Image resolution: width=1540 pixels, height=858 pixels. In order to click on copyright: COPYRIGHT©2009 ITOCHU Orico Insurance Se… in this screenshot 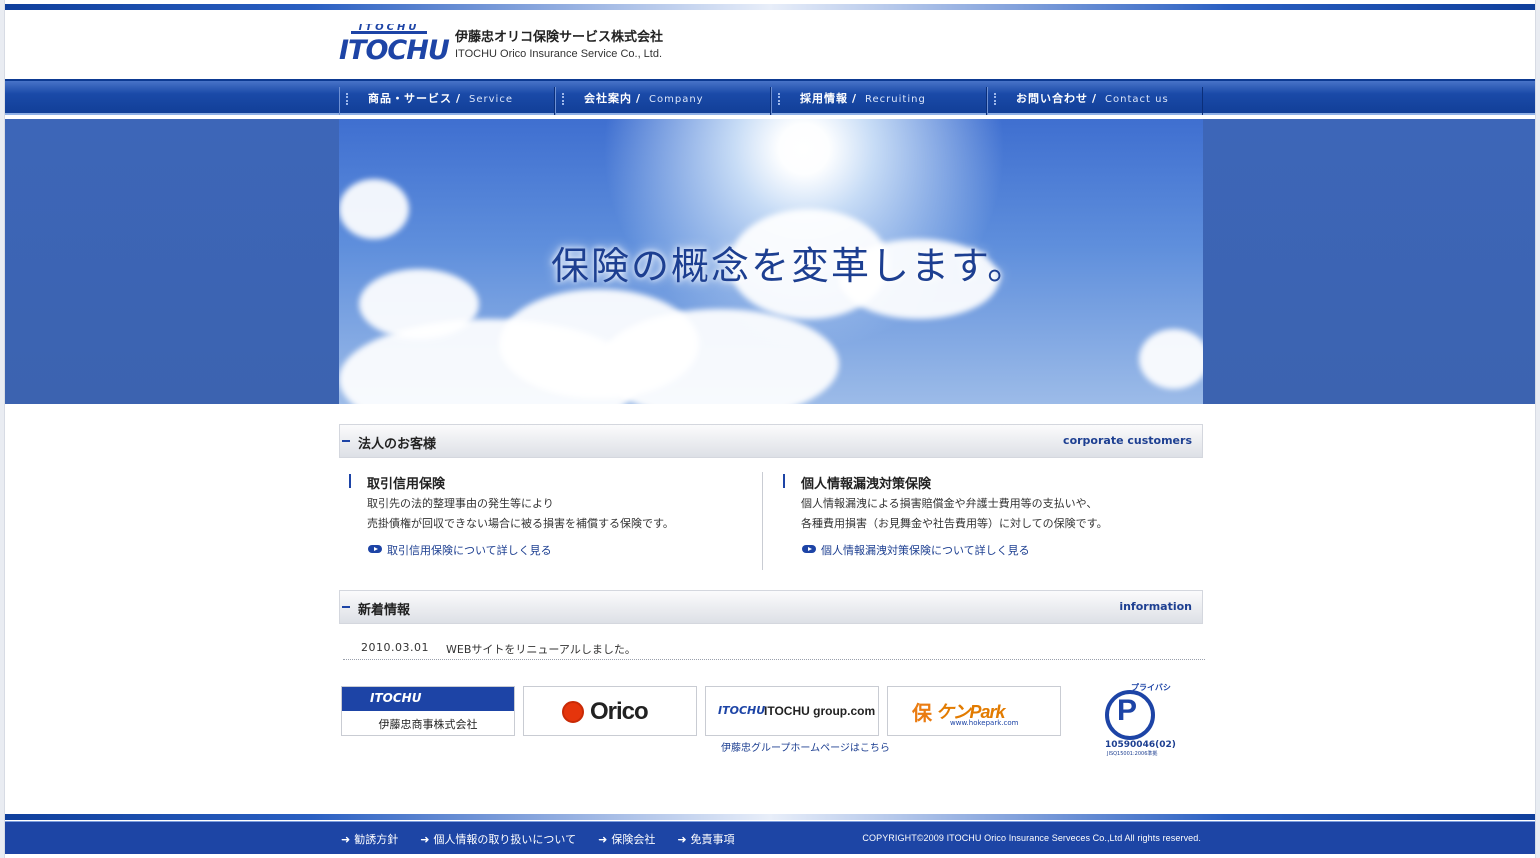, I will do `click(1031, 838)`.